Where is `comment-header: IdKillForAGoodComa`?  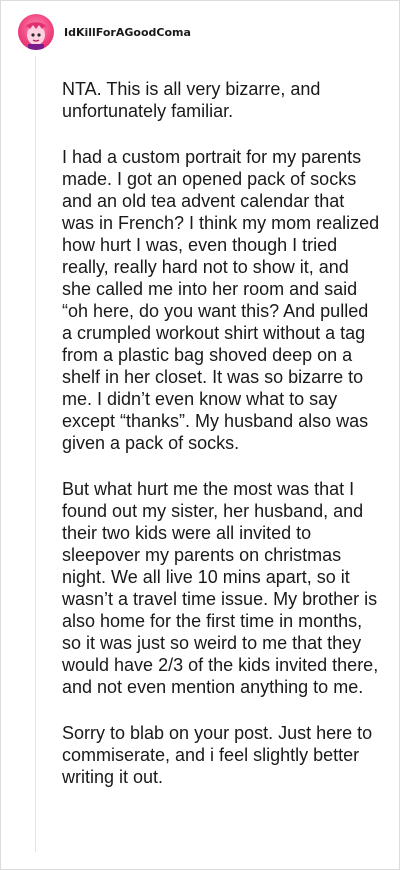 comment-header: IdKillForAGoodComa is located at coordinates (104, 32).